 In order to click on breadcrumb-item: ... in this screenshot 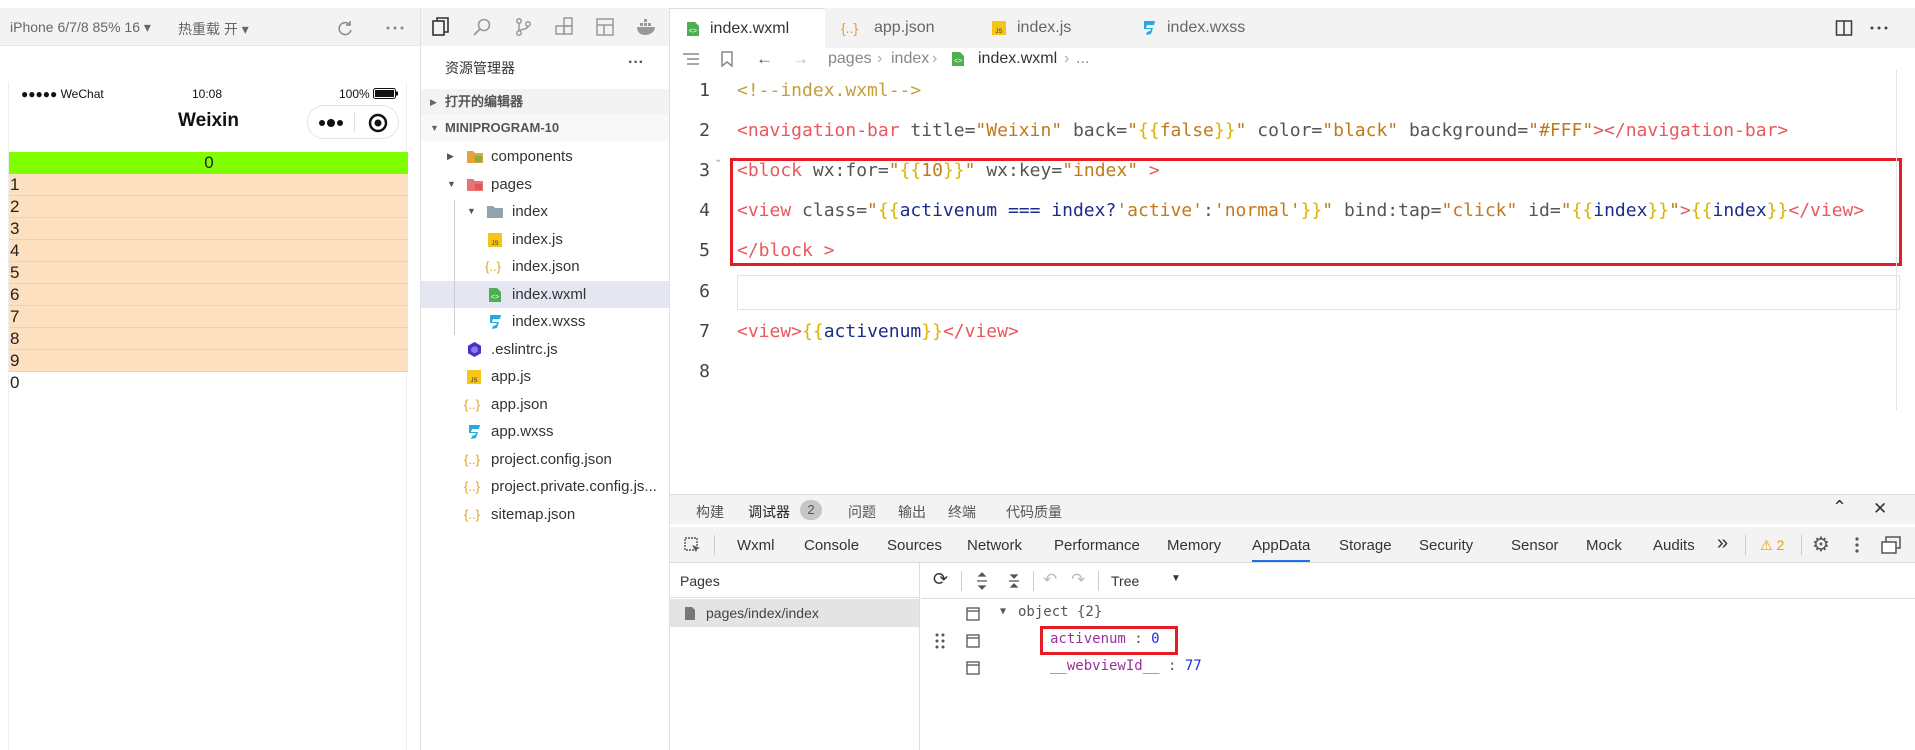, I will do `click(1082, 59)`.